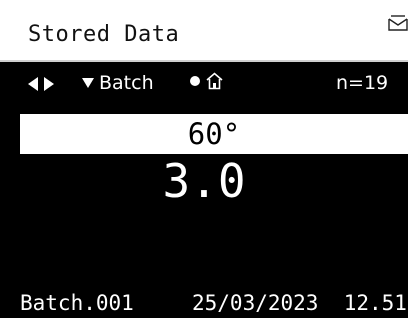 The image size is (408, 318). What do you see at coordinates (204, 181) in the screenshot?
I see `measurement-value: 3.0` at bounding box center [204, 181].